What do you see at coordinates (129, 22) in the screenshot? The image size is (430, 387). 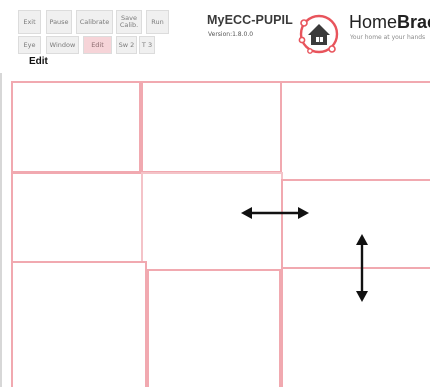 I see `save-calibration-button: Save Calib.` at bounding box center [129, 22].